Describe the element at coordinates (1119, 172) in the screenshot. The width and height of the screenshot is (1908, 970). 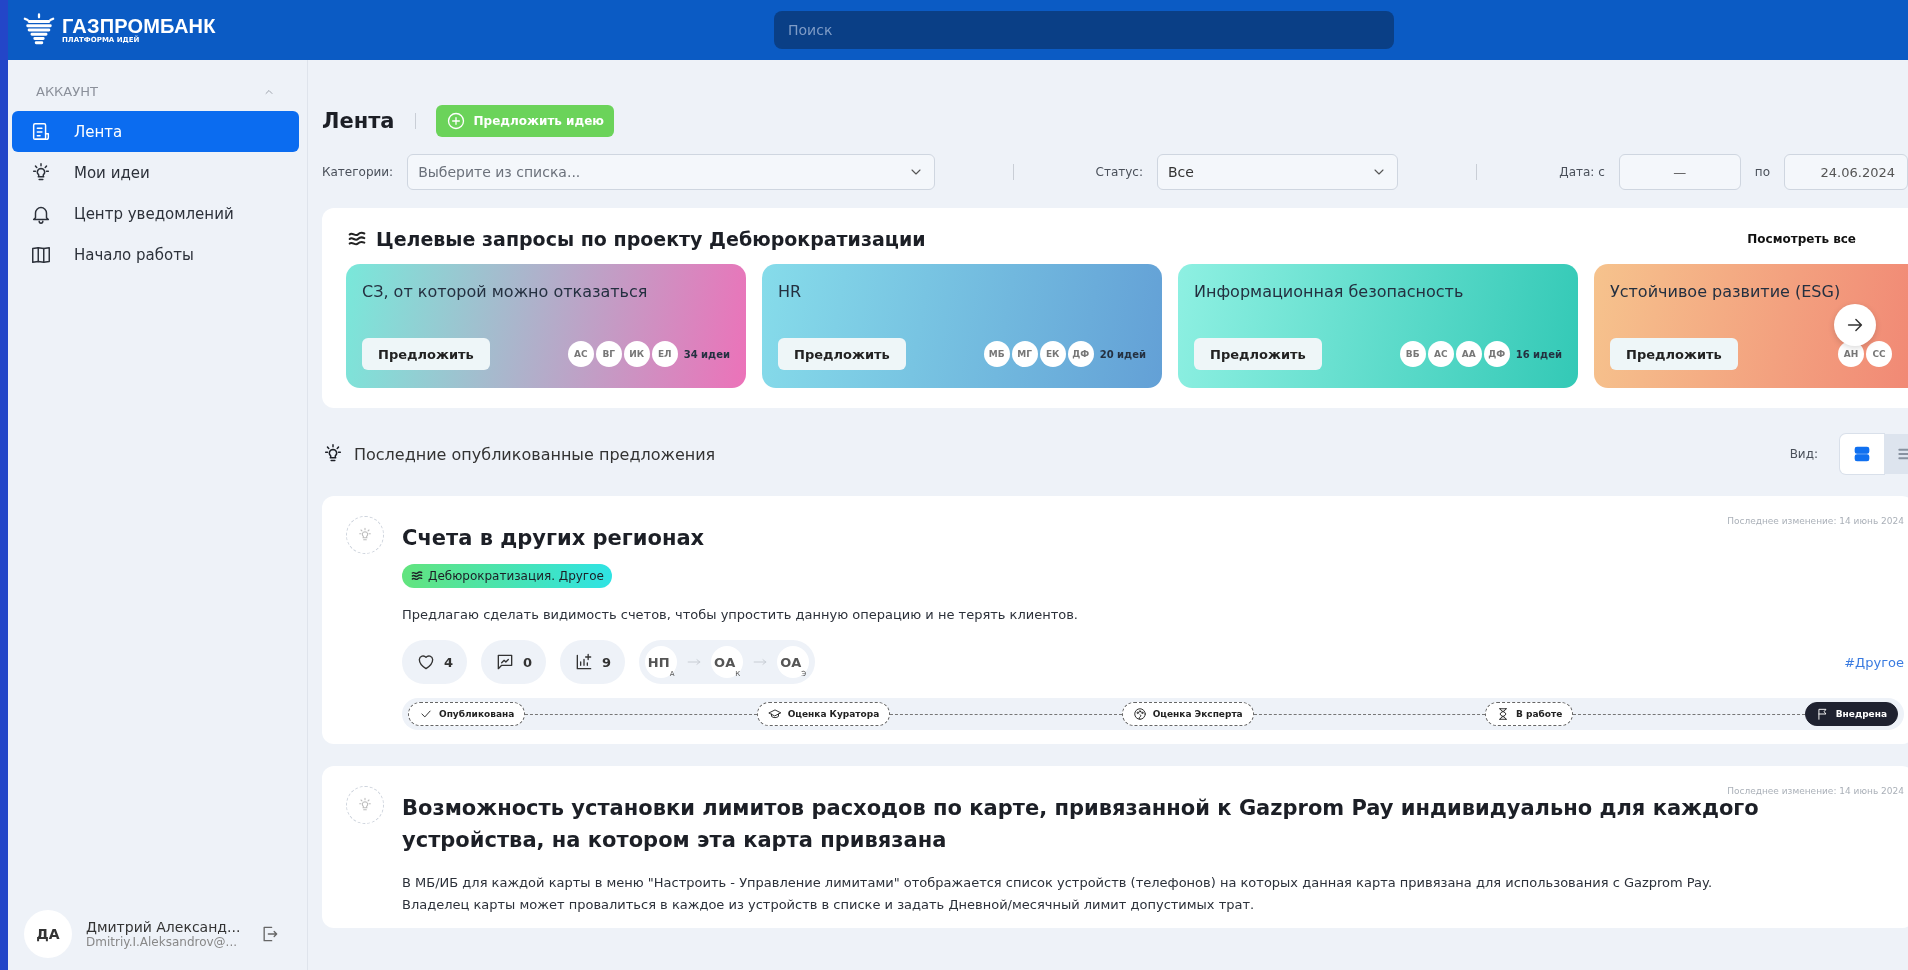
I see `filter-label: Статус:` at that location.